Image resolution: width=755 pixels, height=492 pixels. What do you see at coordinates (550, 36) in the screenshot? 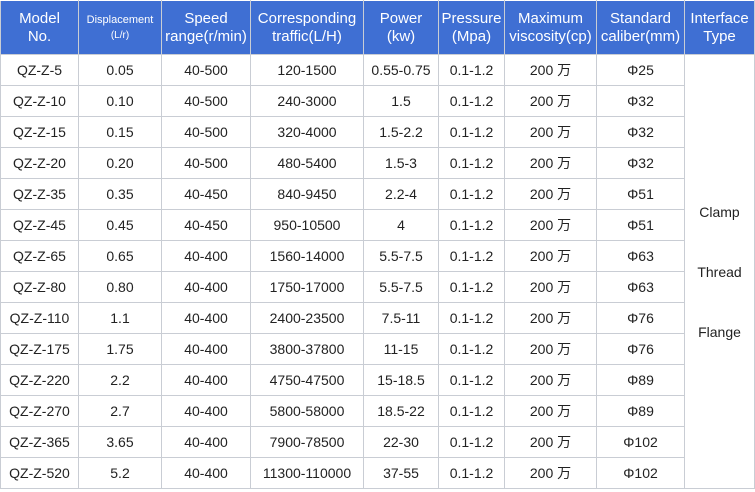
I see `header-line: viscosity(cp)` at bounding box center [550, 36].